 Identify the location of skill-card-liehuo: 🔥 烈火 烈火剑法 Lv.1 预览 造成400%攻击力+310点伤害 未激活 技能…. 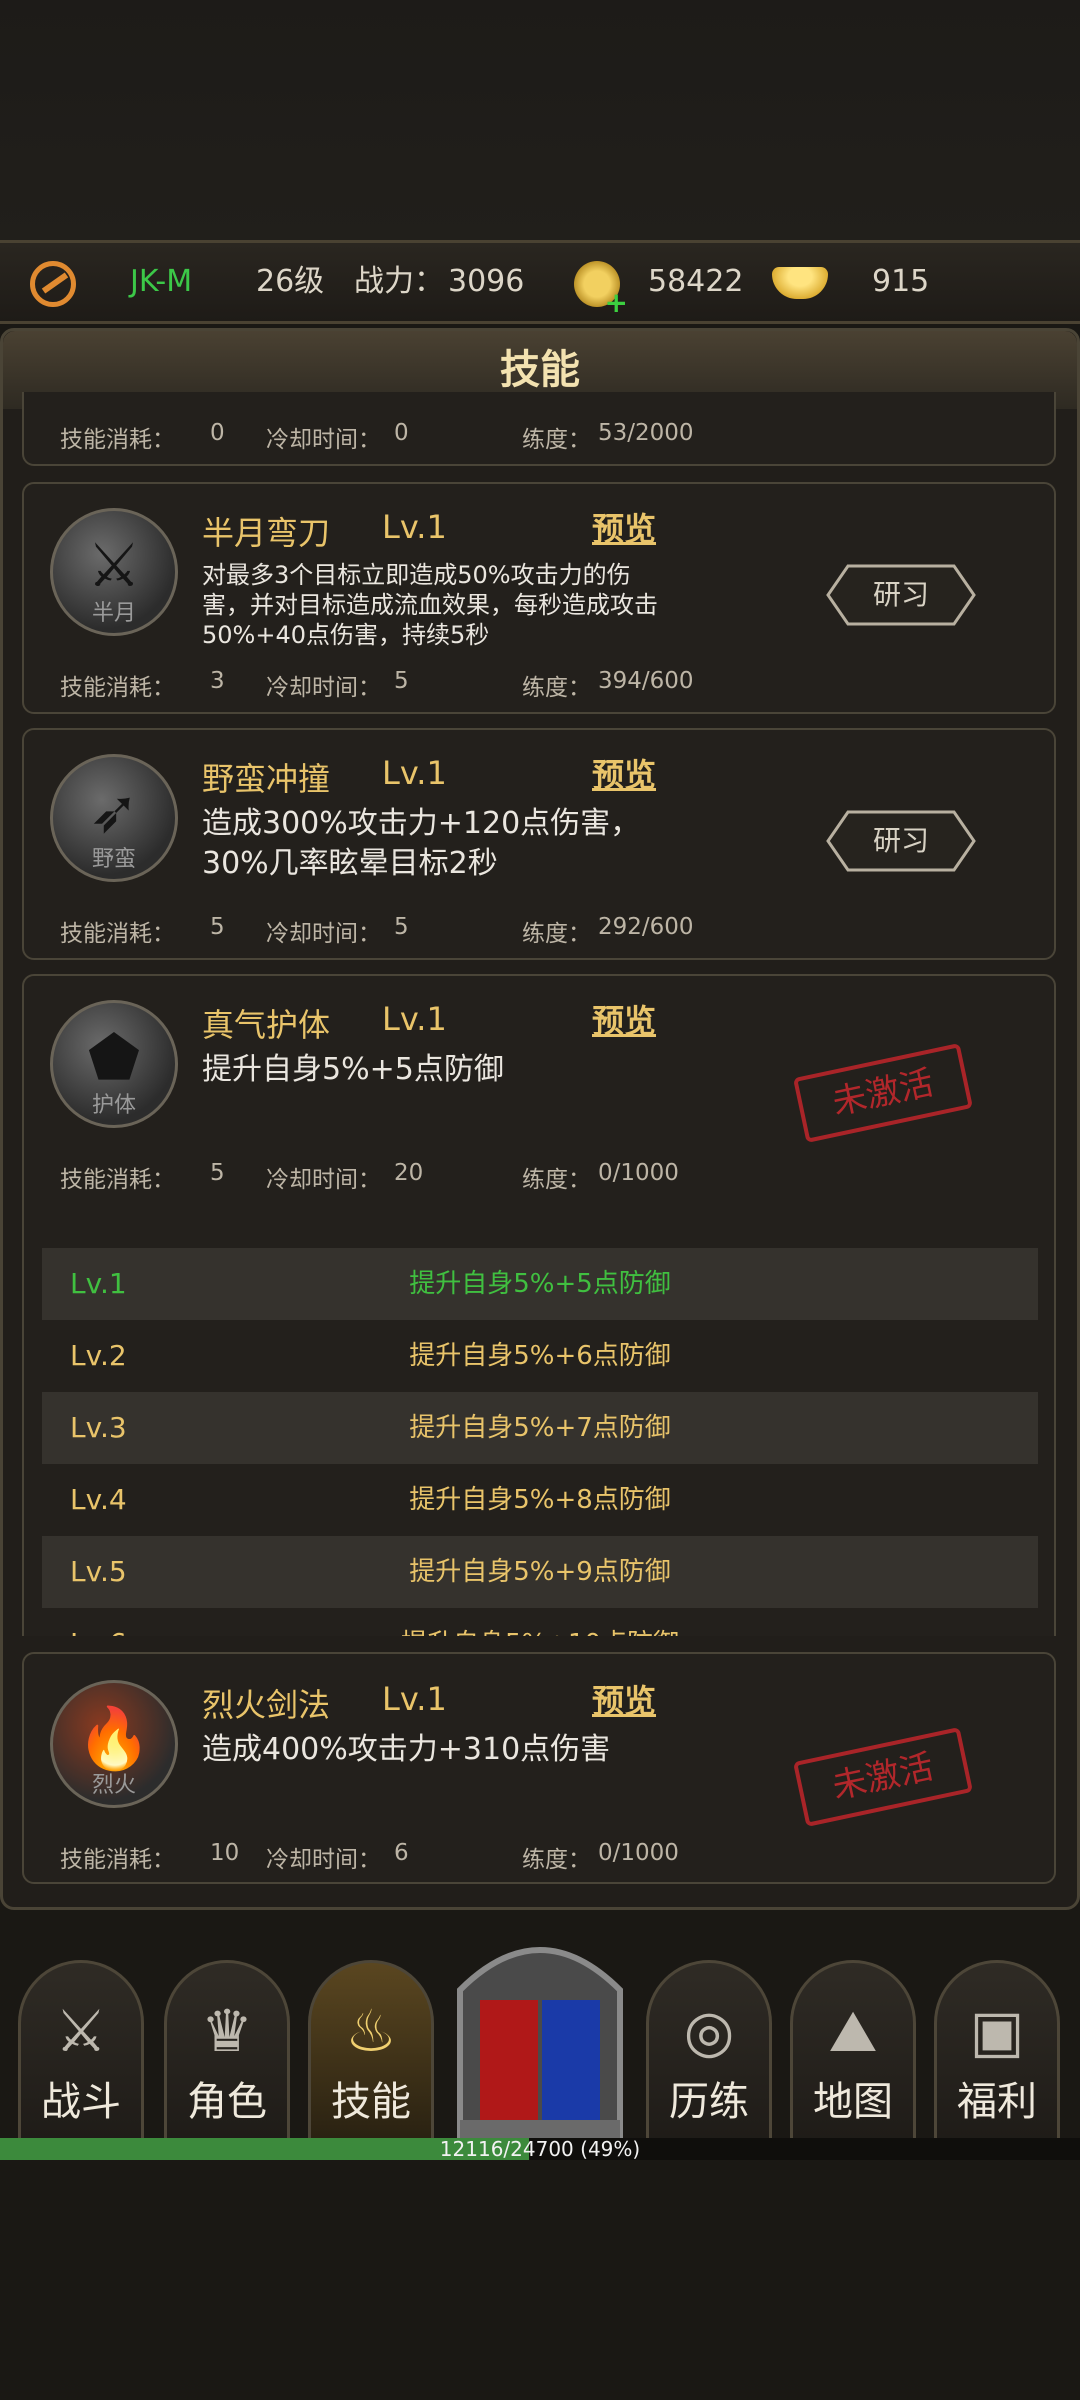
(539, 1768).